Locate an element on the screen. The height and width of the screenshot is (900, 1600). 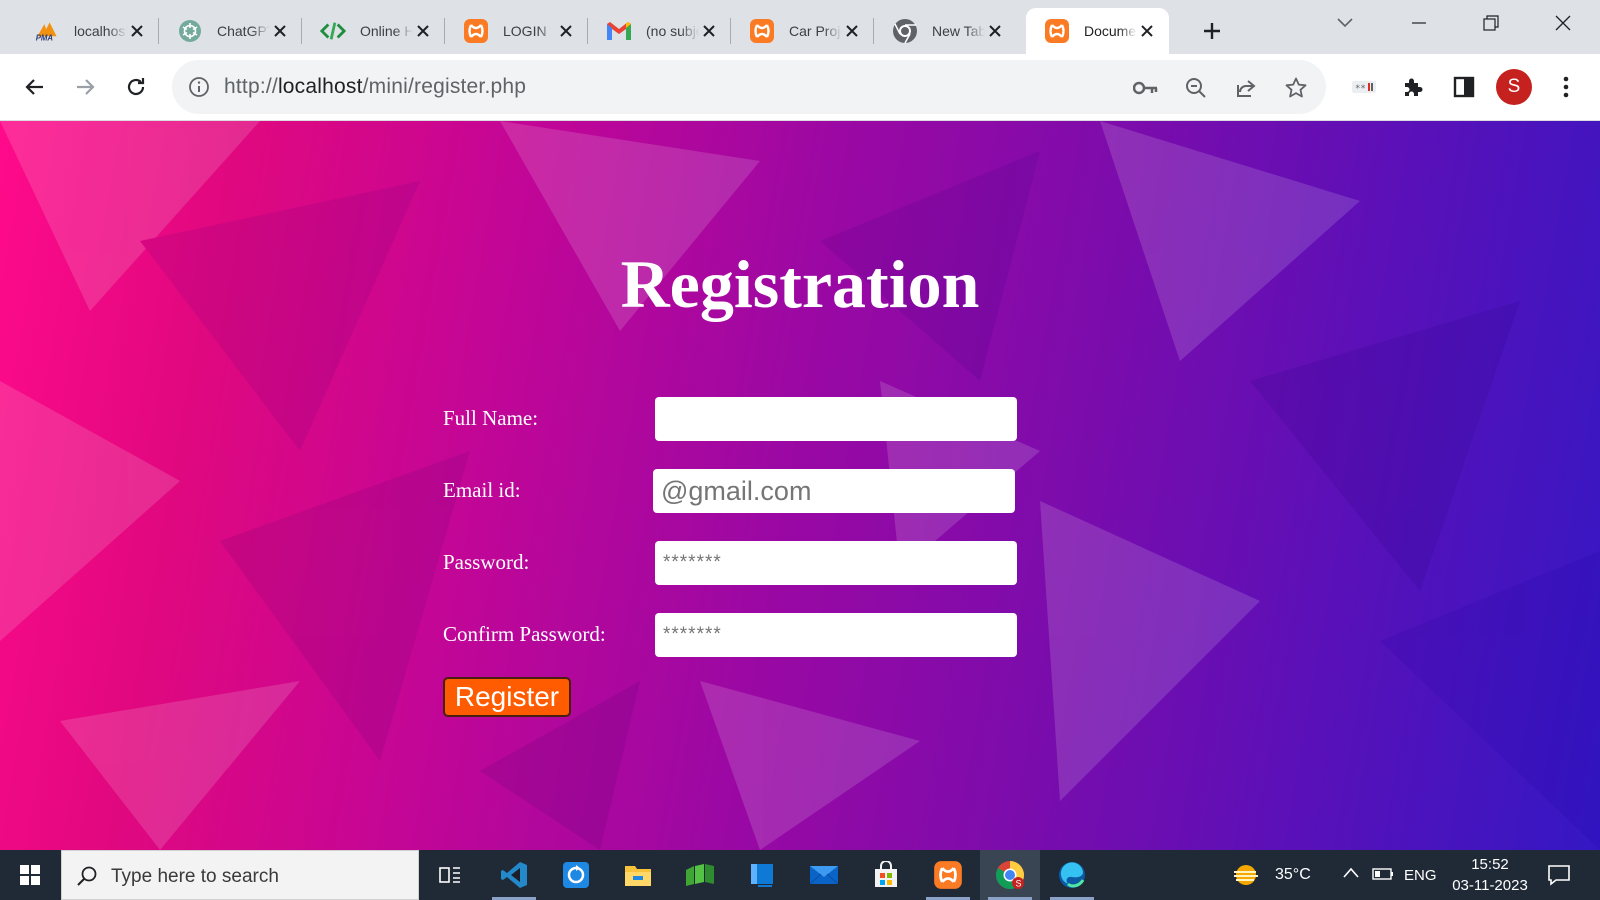
url-path: /mini/register.php is located at coordinates (444, 86).